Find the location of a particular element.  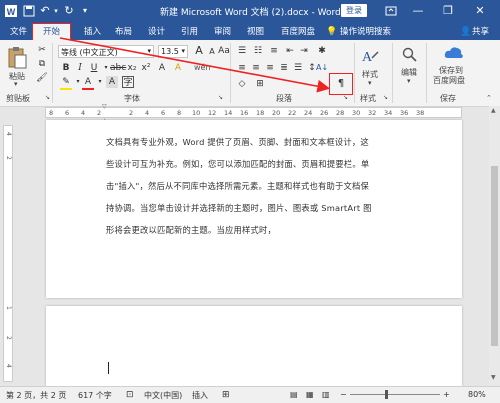

bullets-icon: ☰ is located at coordinates (242, 51).